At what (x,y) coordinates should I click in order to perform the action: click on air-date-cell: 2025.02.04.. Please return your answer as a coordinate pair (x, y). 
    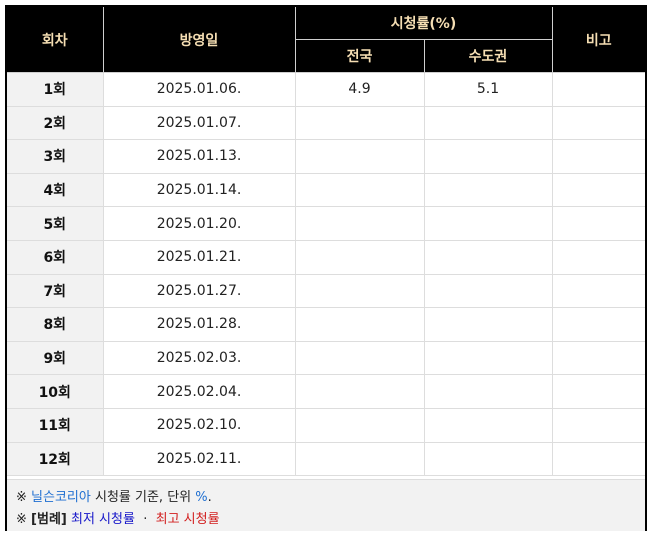
    Looking at the image, I should click on (199, 391).